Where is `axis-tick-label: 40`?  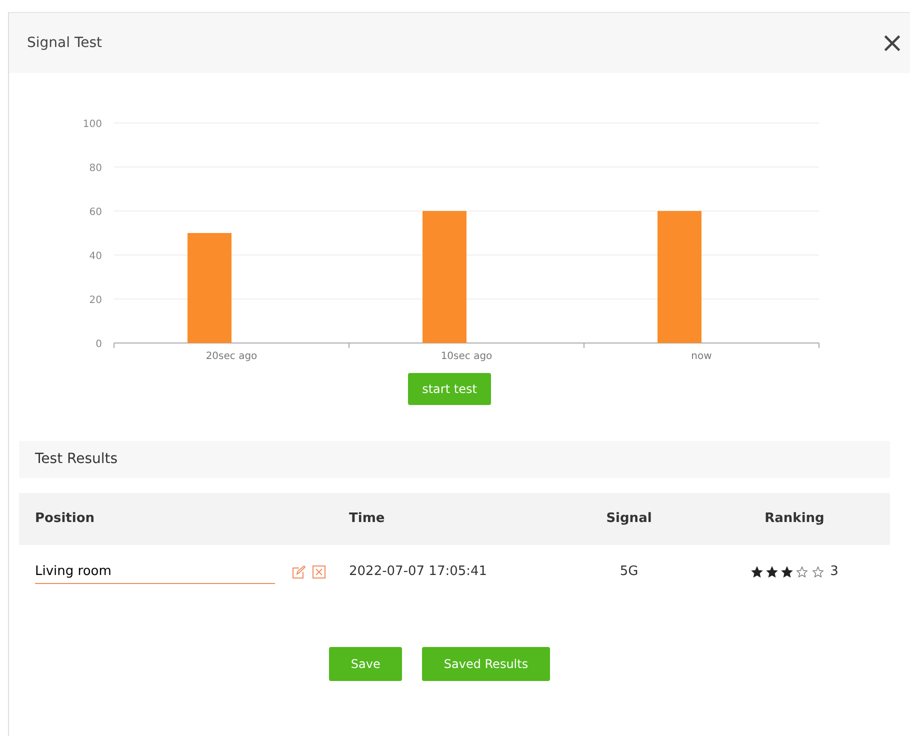
axis-tick-label: 40 is located at coordinates (95, 256).